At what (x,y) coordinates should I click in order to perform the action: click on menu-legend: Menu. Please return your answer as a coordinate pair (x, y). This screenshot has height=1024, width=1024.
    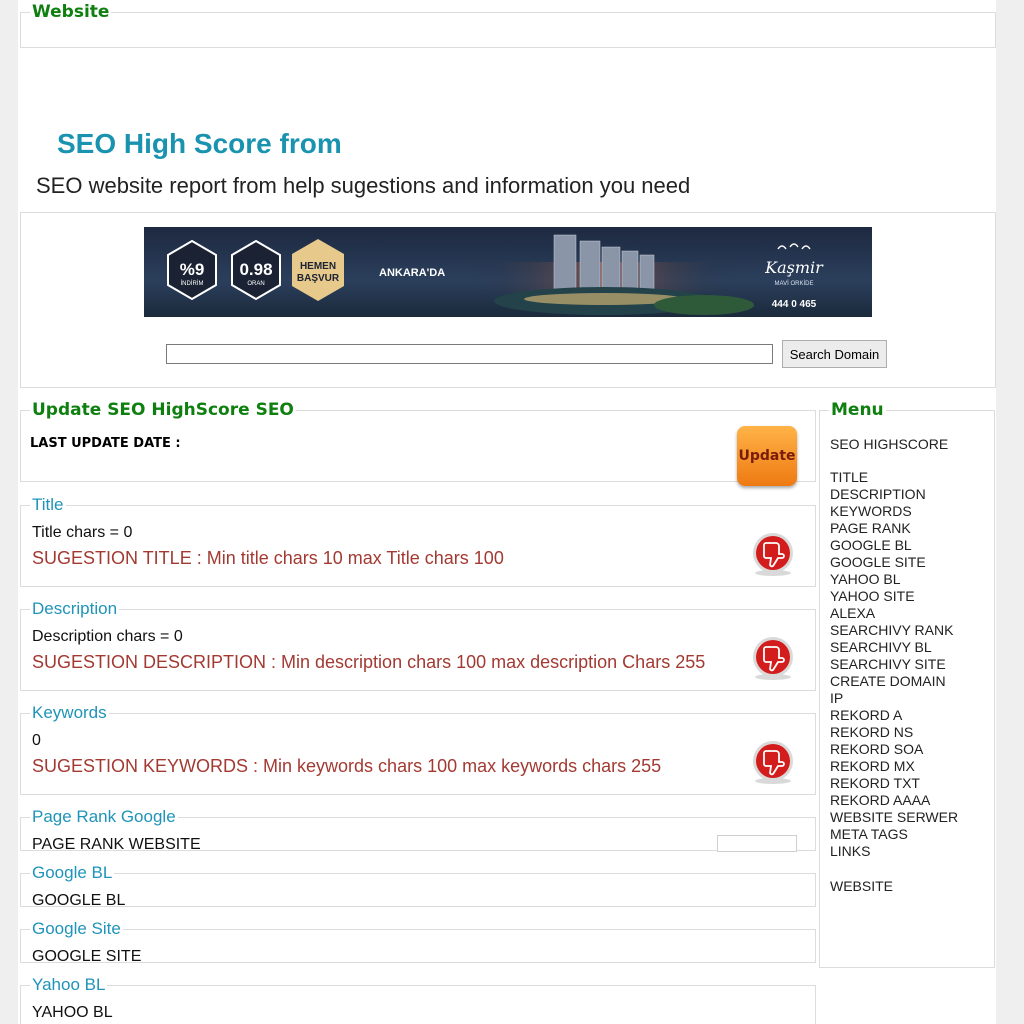
    Looking at the image, I should click on (857, 410).